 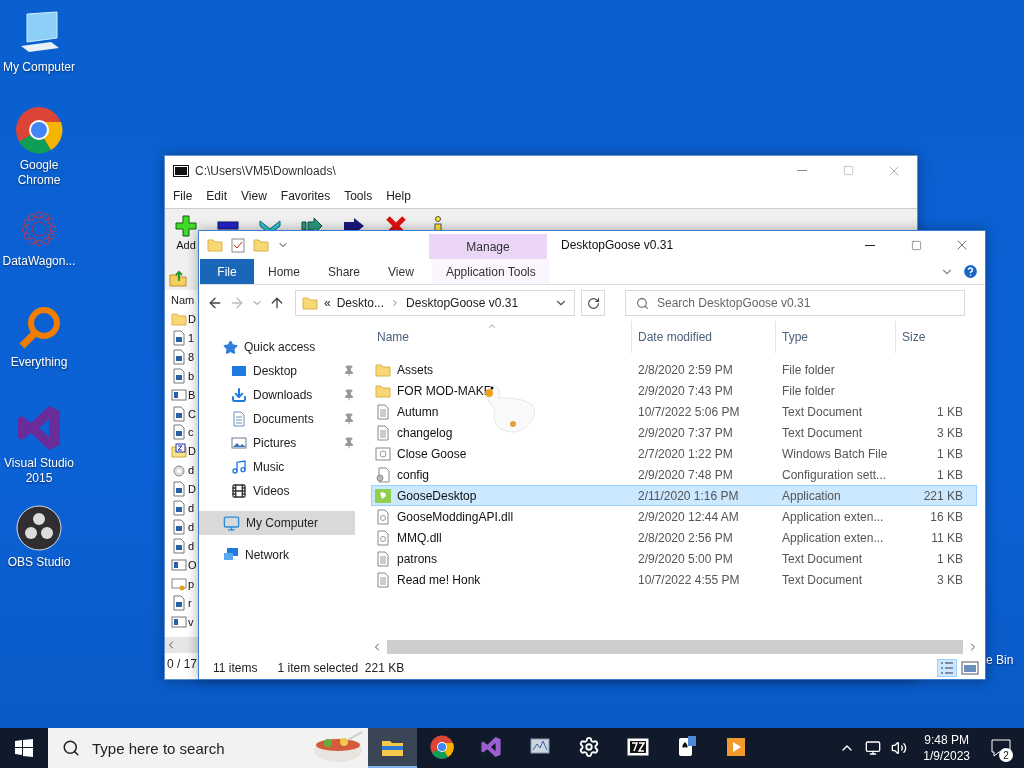 I want to click on details-view-icon, so click(x=947, y=668).